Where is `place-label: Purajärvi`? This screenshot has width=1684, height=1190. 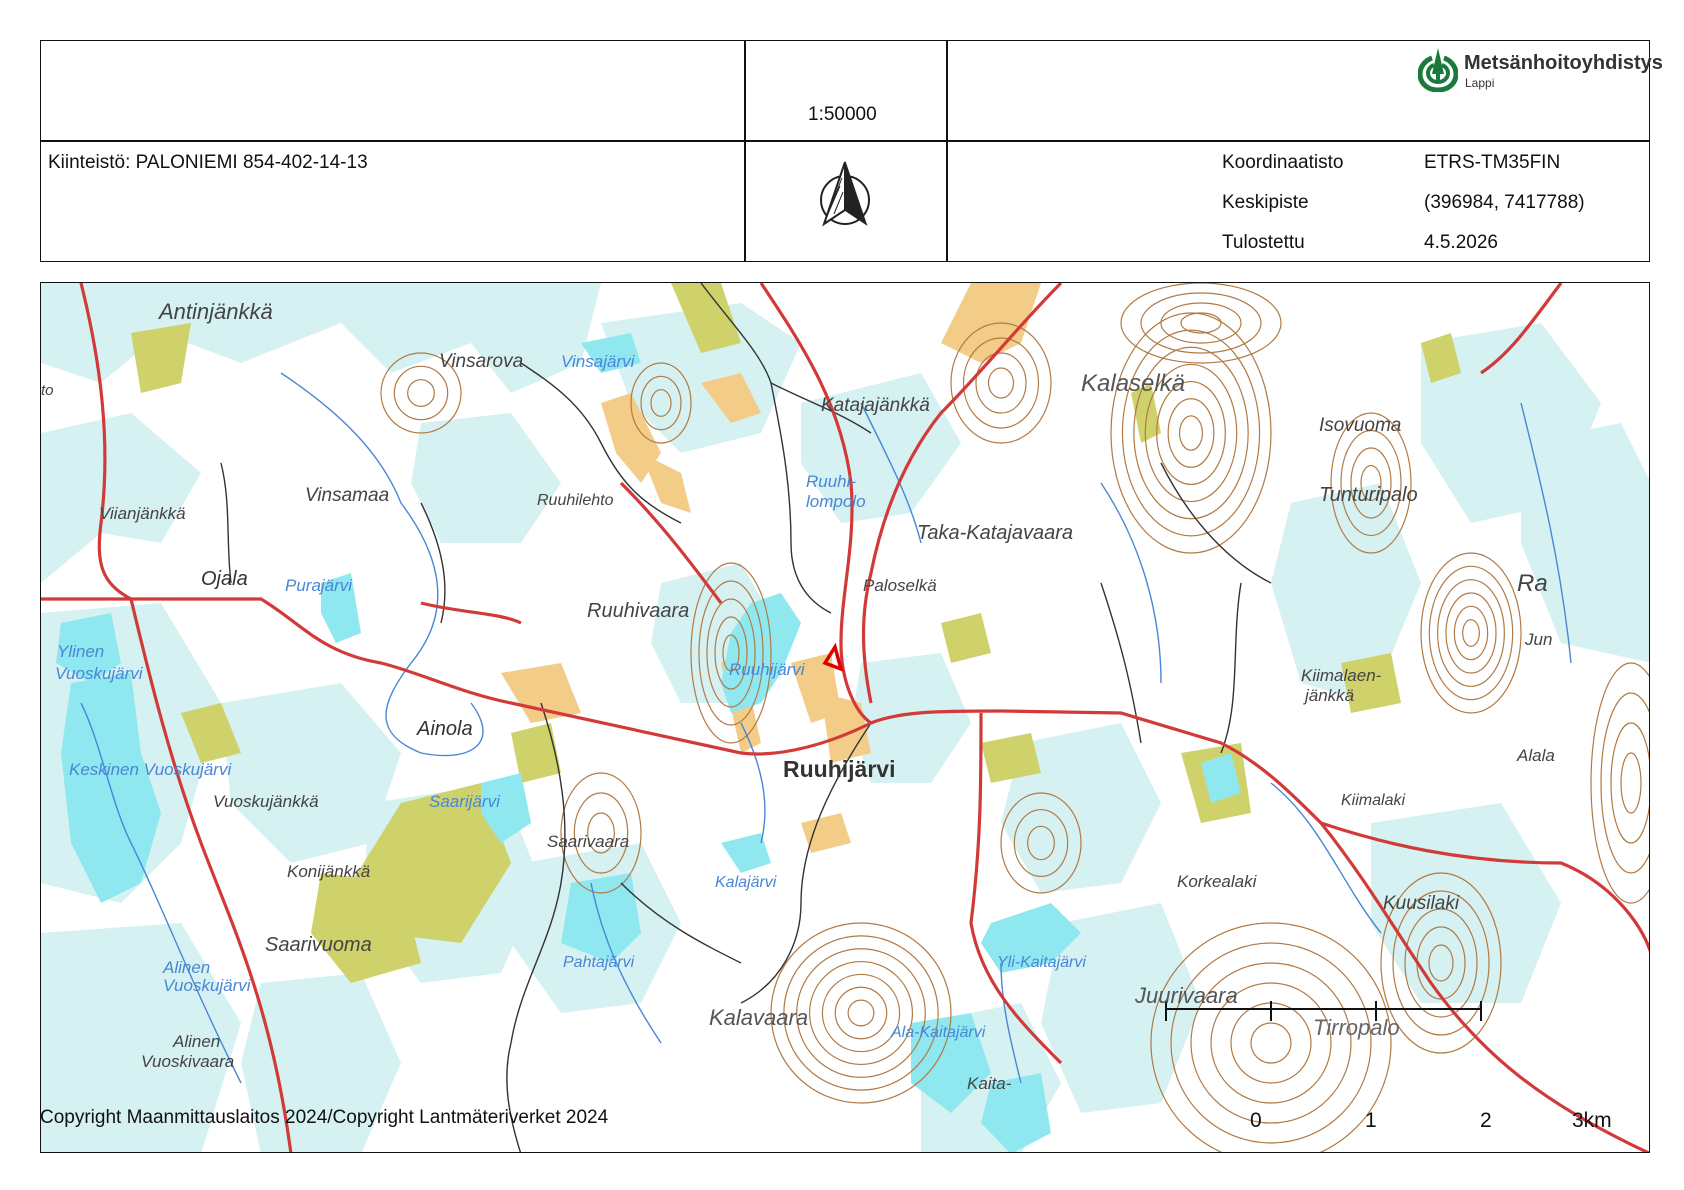 place-label: Purajärvi is located at coordinates (319, 585).